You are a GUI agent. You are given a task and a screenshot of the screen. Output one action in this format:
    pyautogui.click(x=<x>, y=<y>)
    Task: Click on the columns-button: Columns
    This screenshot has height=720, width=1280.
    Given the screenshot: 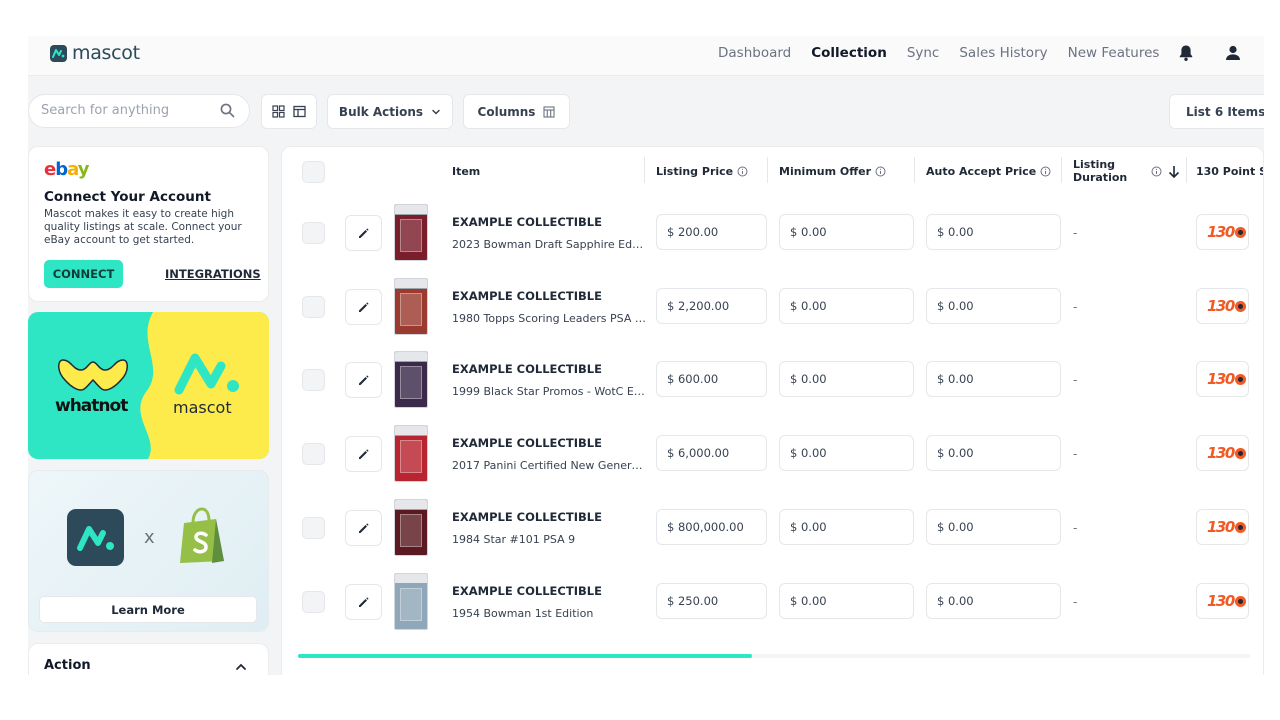 What is the action you would take?
    pyautogui.click(x=516, y=111)
    